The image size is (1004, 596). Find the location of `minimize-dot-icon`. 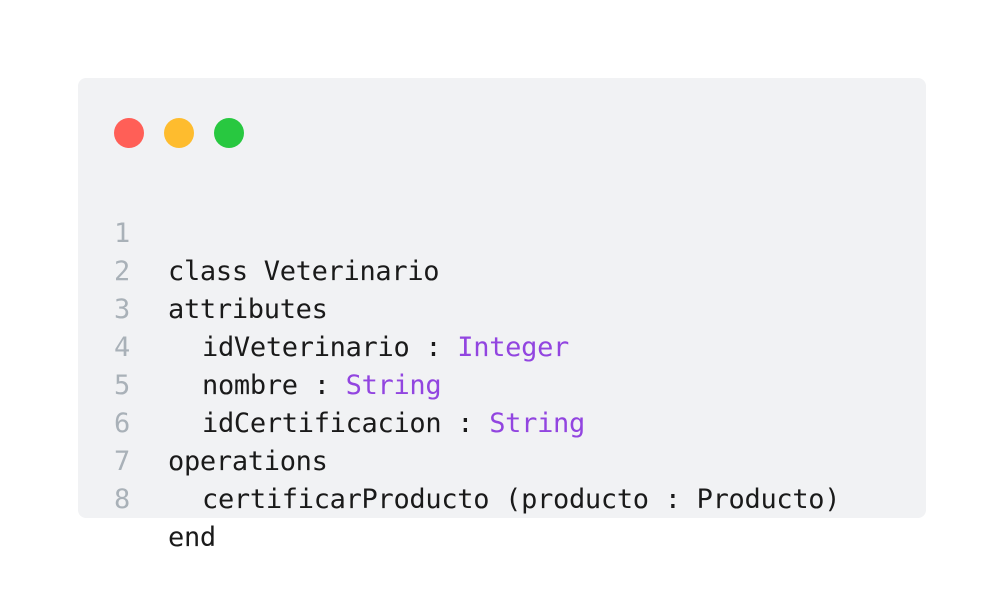

minimize-dot-icon is located at coordinates (179, 133).